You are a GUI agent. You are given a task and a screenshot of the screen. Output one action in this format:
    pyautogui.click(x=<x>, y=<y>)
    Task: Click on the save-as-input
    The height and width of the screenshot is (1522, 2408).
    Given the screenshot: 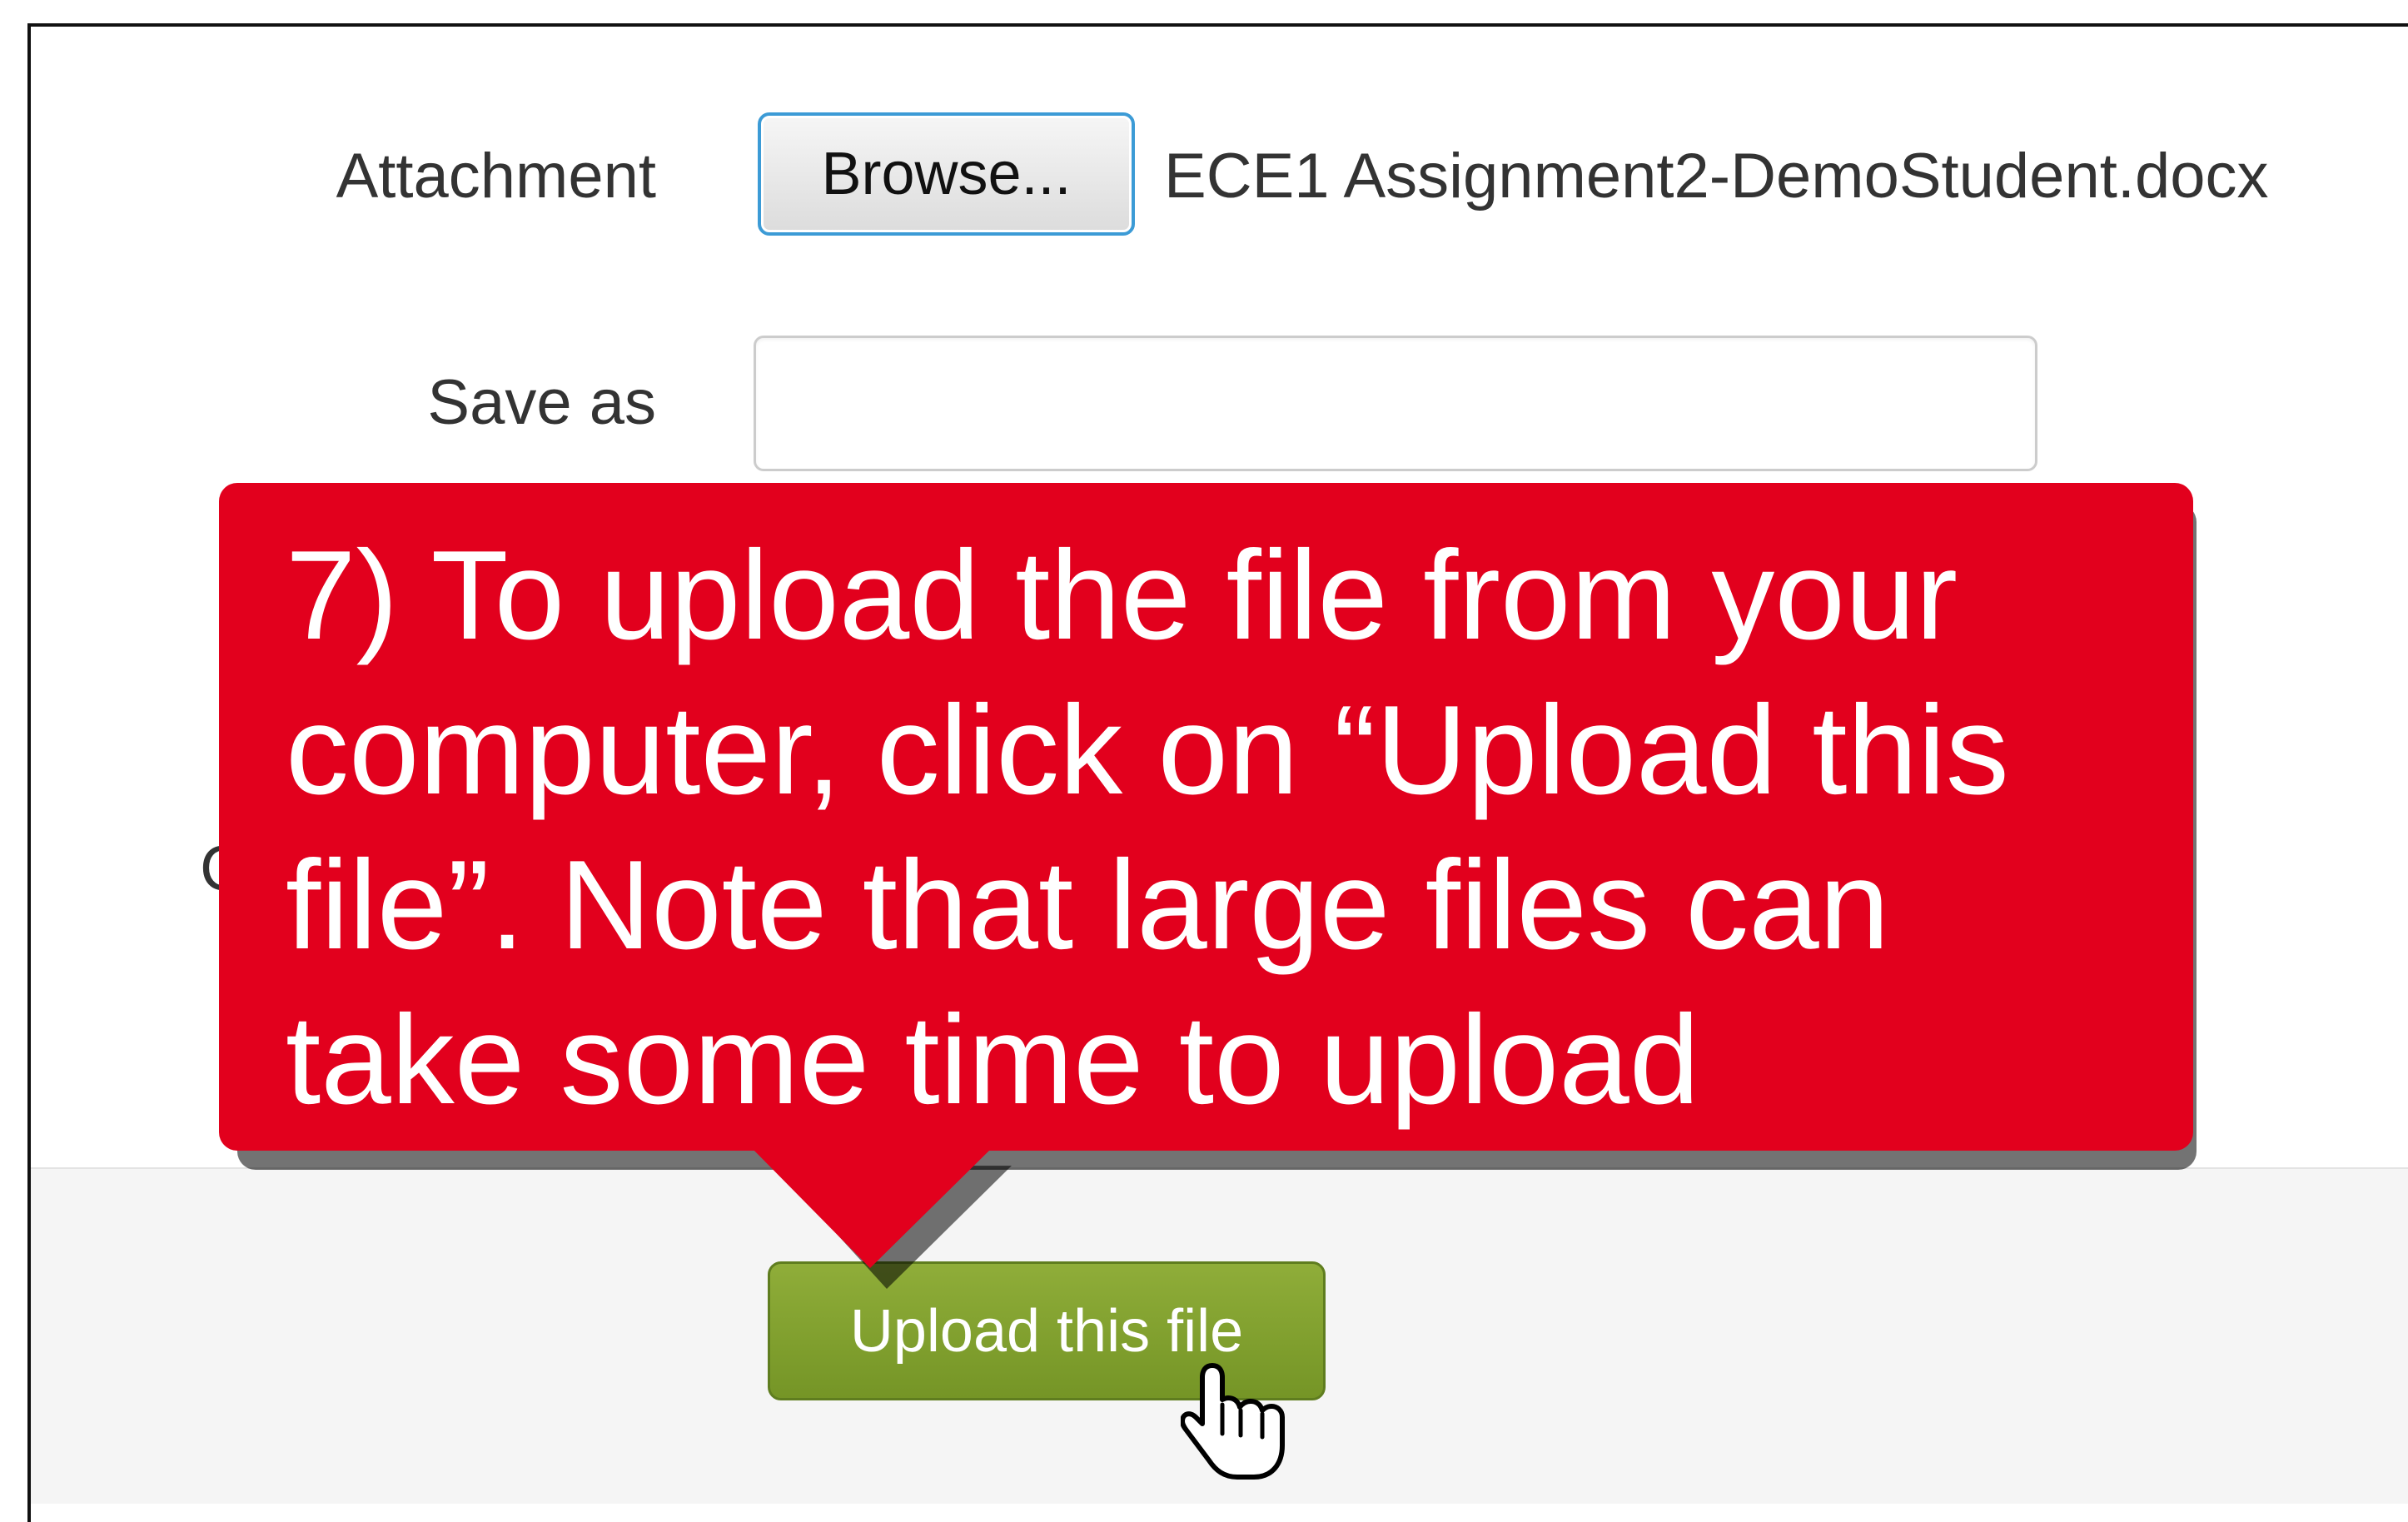 What is the action you would take?
    pyautogui.click(x=1396, y=403)
    